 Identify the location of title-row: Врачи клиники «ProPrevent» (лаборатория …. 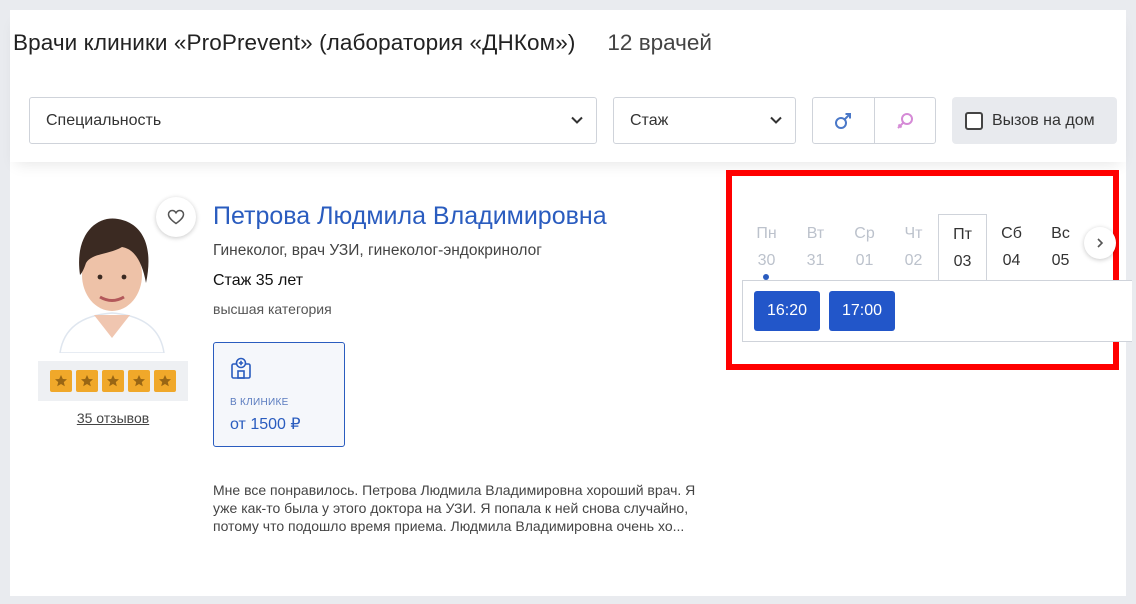
(362, 45).